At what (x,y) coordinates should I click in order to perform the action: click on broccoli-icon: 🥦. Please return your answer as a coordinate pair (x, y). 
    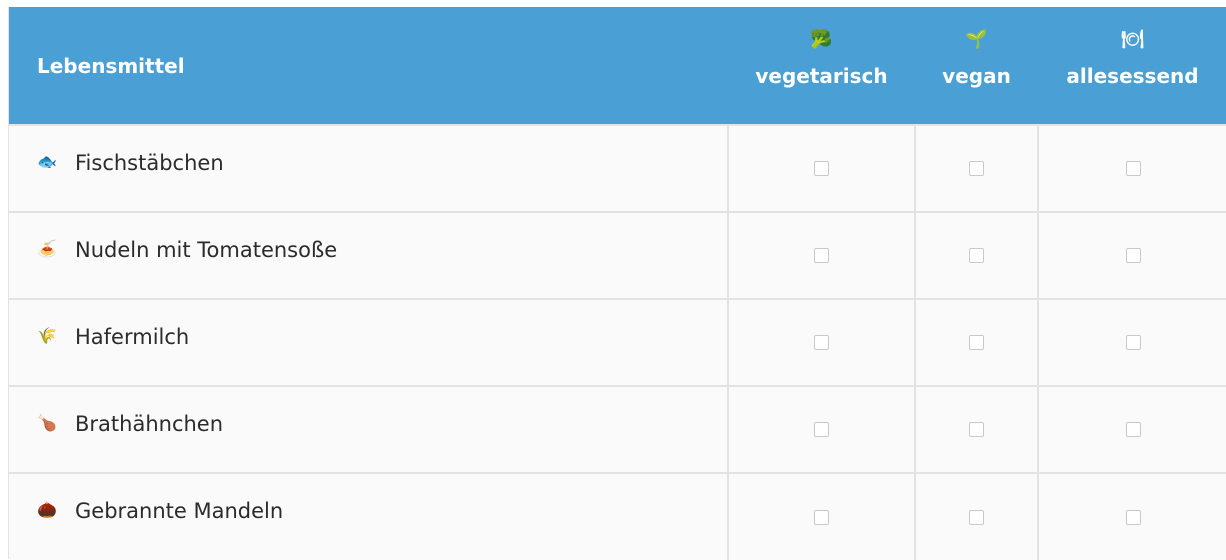
    Looking at the image, I should click on (821, 39).